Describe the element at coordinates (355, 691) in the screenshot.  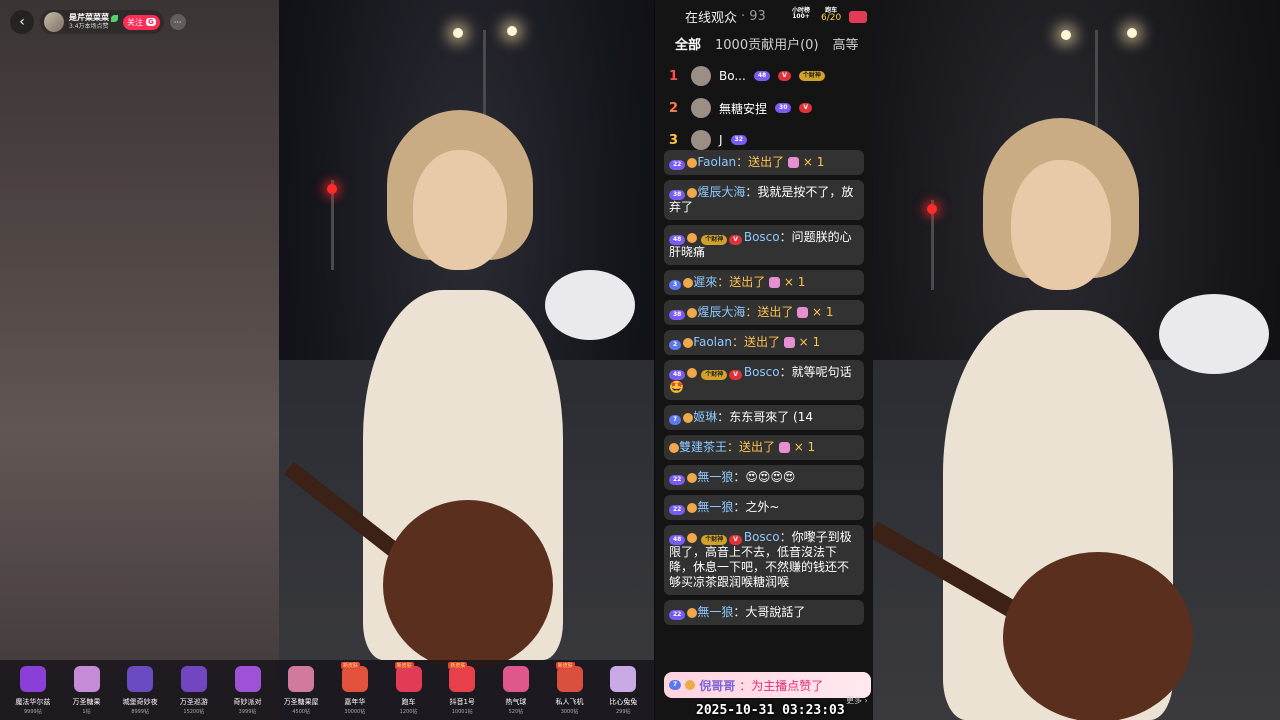
I see `gift-item: 新皮肤 嘉年华 30000钻` at that location.